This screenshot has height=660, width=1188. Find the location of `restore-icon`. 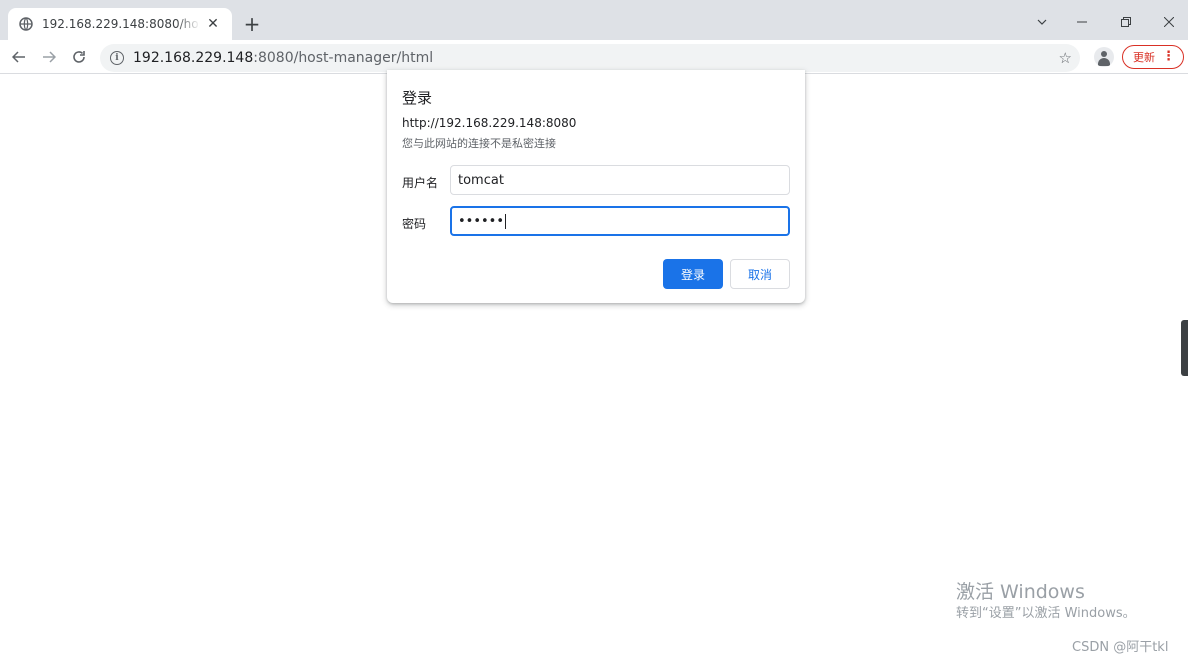

restore-icon is located at coordinates (1126, 22).